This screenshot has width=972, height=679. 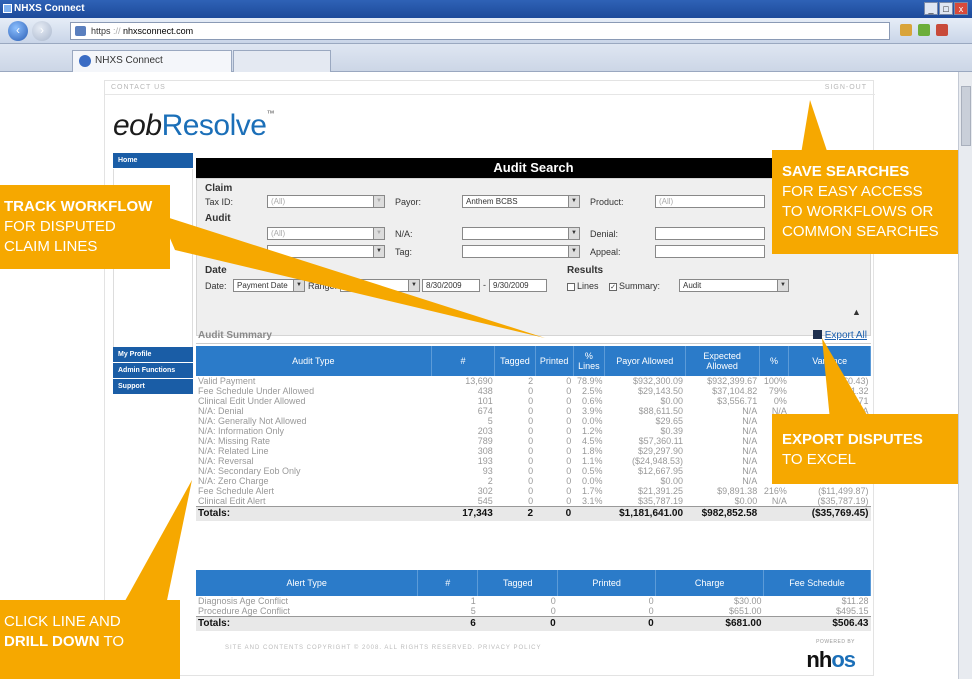 I want to click on table-cell: 545, so click(x=485, y=501).